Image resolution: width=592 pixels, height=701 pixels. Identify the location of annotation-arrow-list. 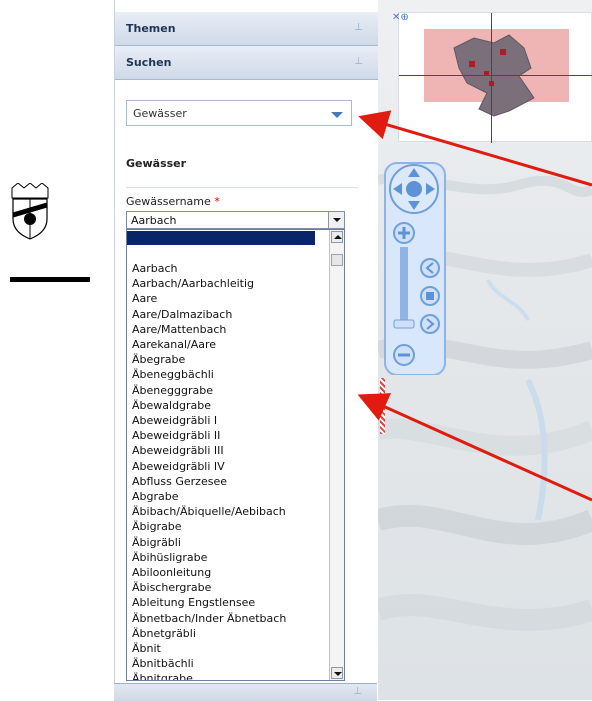
(474, 447).